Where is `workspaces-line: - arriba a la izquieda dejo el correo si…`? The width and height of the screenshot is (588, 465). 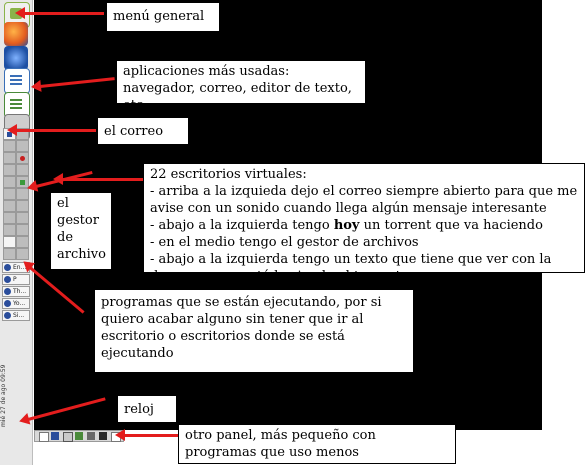 workspaces-line: - arriba a la izquieda dejo el correo si… is located at coordinates (364, 200).